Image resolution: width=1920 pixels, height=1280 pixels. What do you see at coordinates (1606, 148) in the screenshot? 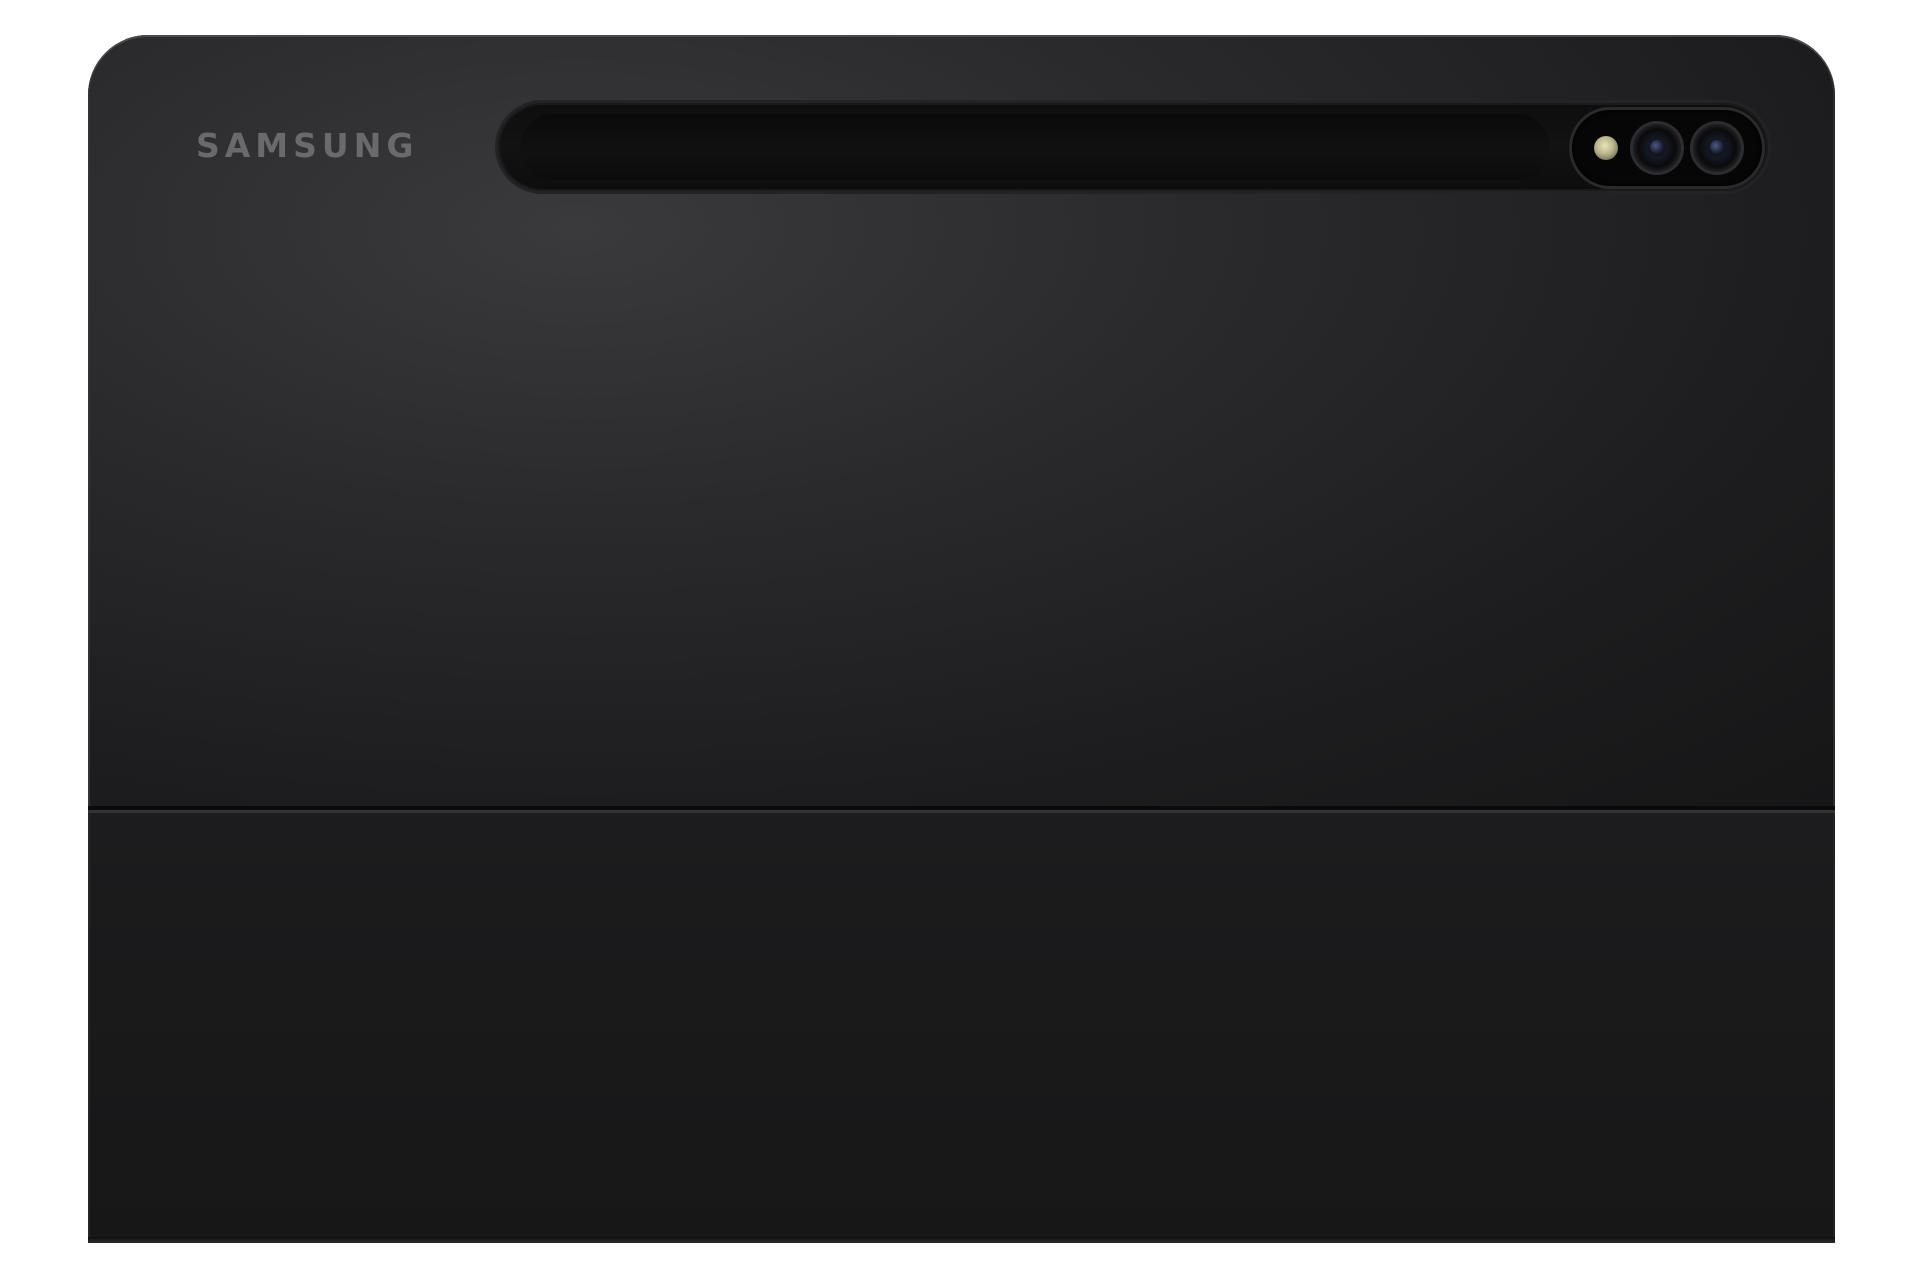
I see `flash-icon` at bounding box center [1606, 148].